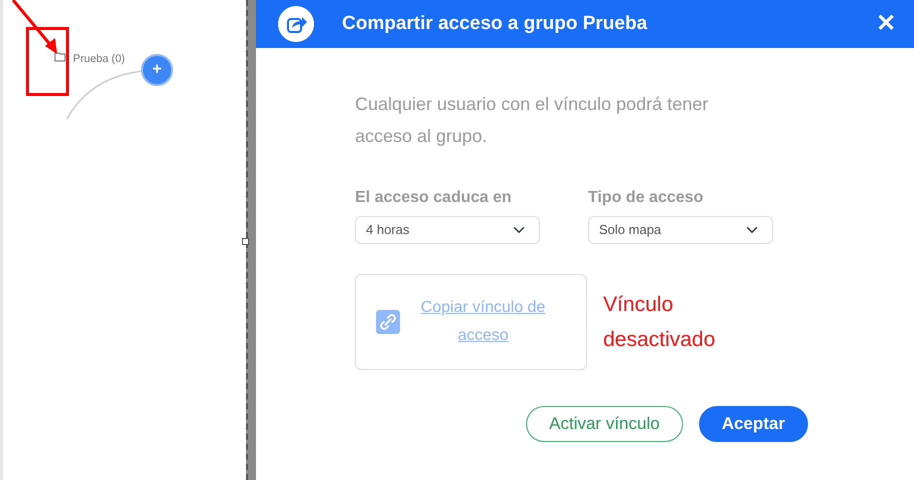 Image resolution: width=914 pixels, height=480 pixels. I want to click on dropdown-field: 4 horas, so click(447, 230).